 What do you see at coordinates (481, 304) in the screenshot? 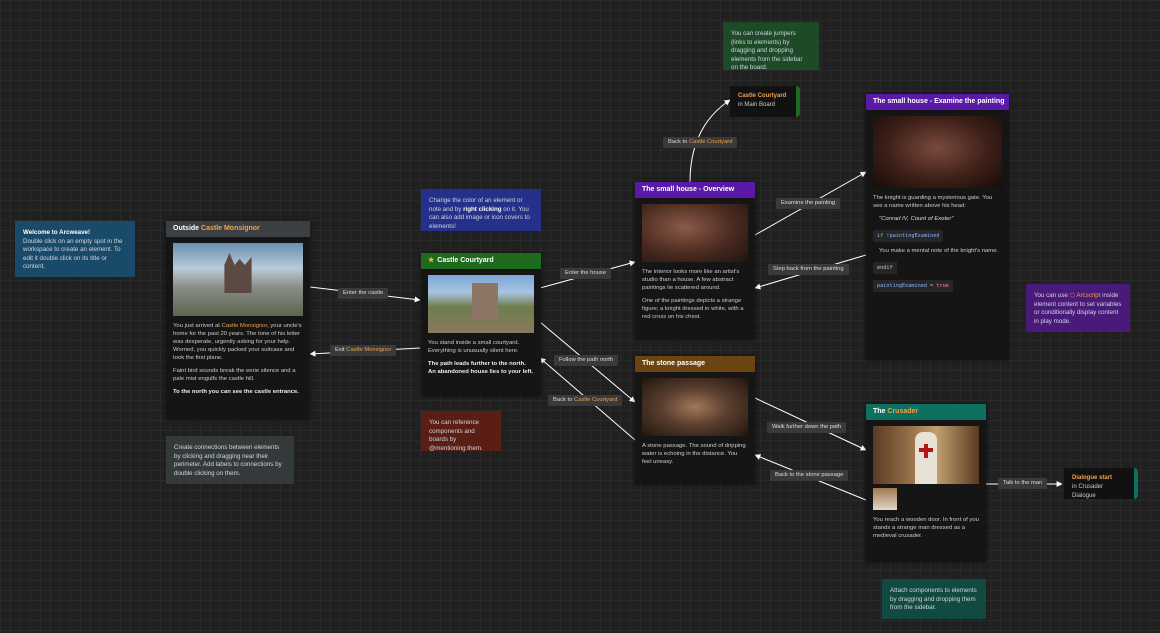
I see `courtyard-cover-image` at bounding box center [481, 304].